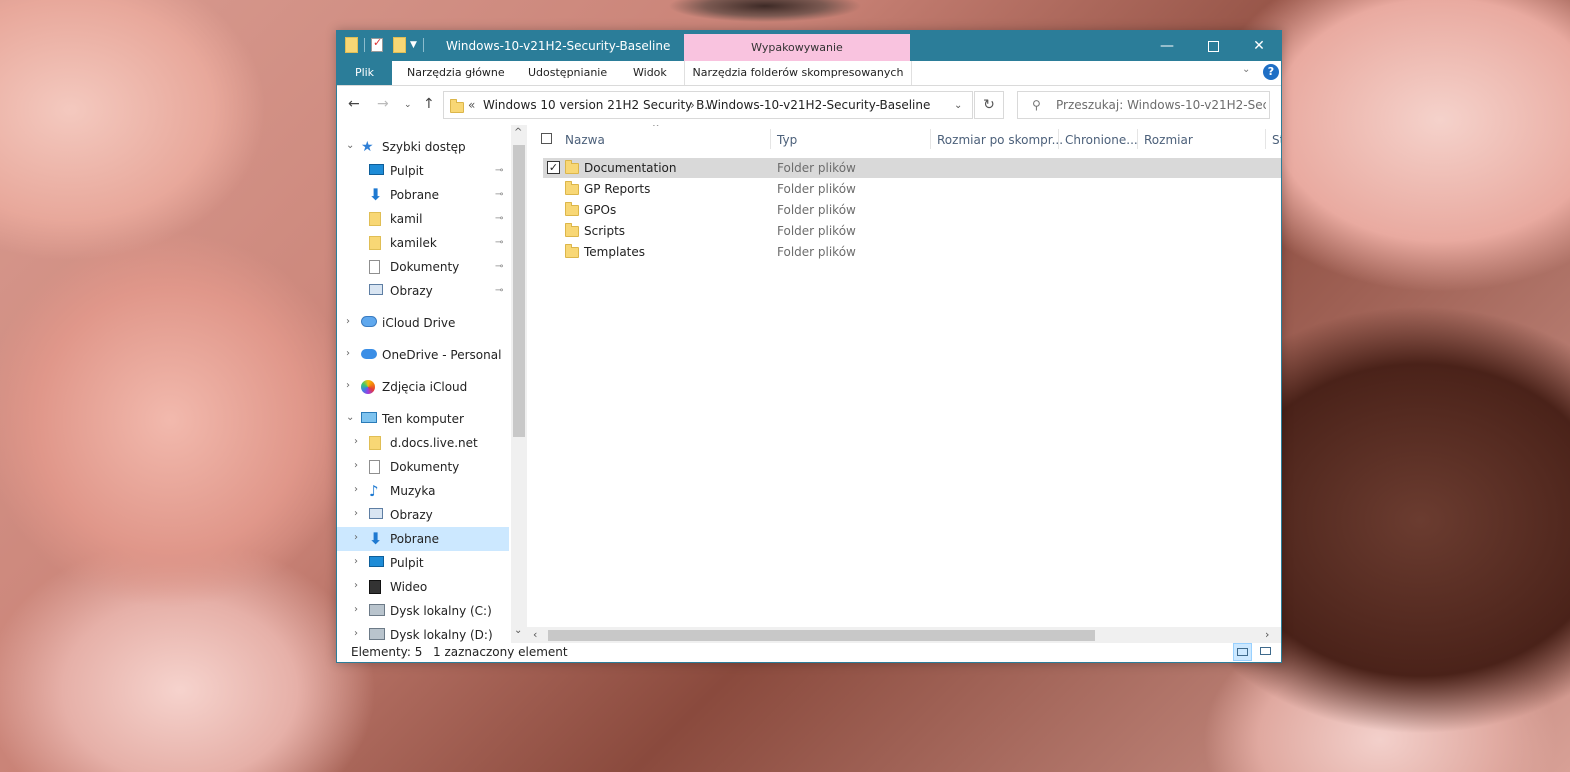 The height and width of the screenshot is (772, 1570). What do you see at coordinates (377, 44) in the screenshot?
I see `properties-icon` at bounding box center [377, 44].